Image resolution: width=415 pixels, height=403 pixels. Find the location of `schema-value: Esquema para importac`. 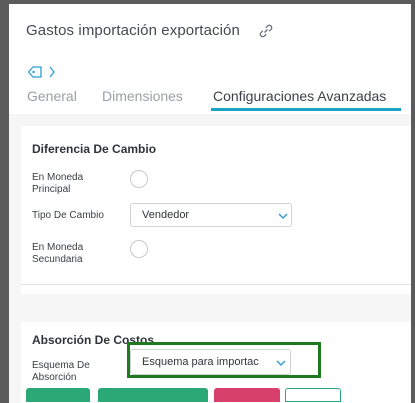

schema-value: Esquema para importac is located at coordinates (200, 362).